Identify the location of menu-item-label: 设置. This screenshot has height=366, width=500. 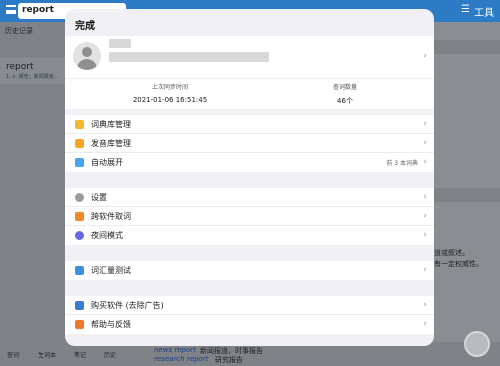
(99, 197).